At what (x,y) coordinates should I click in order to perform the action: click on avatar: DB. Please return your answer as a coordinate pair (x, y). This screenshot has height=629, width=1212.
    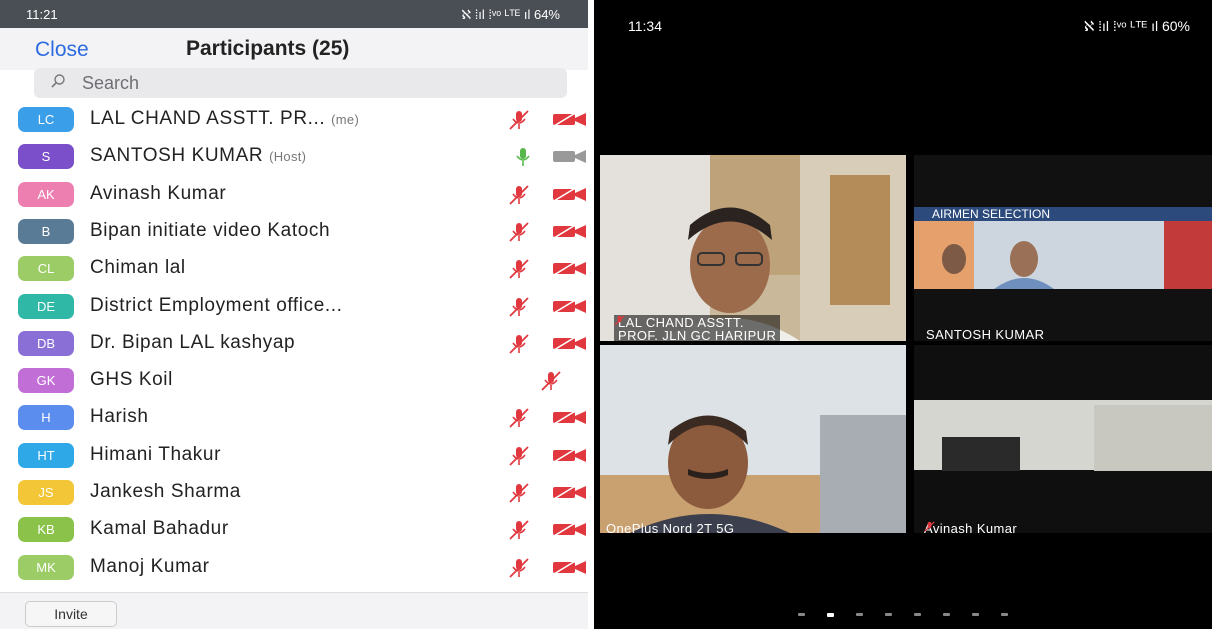
    Looking at the image, I should click on (46, 343).